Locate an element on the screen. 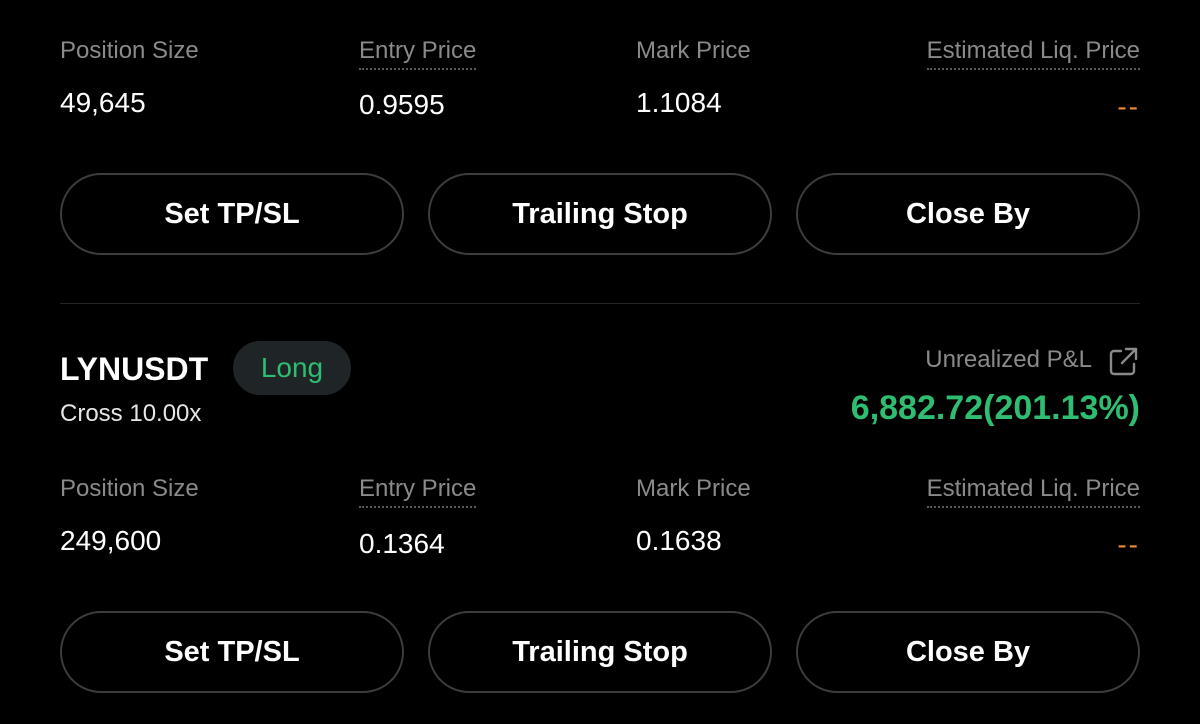 The height and width of the screenshot is (724, 1200). position-divider is located at coordinates (600, 303).